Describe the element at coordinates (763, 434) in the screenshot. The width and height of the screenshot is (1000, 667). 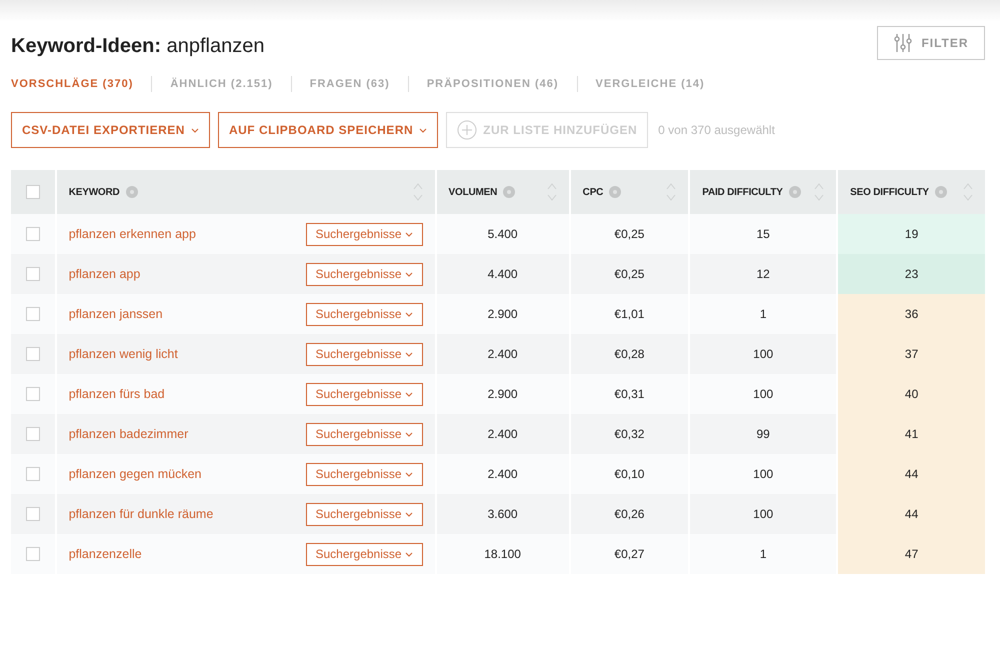
I see `table-cell: 99` at that location.